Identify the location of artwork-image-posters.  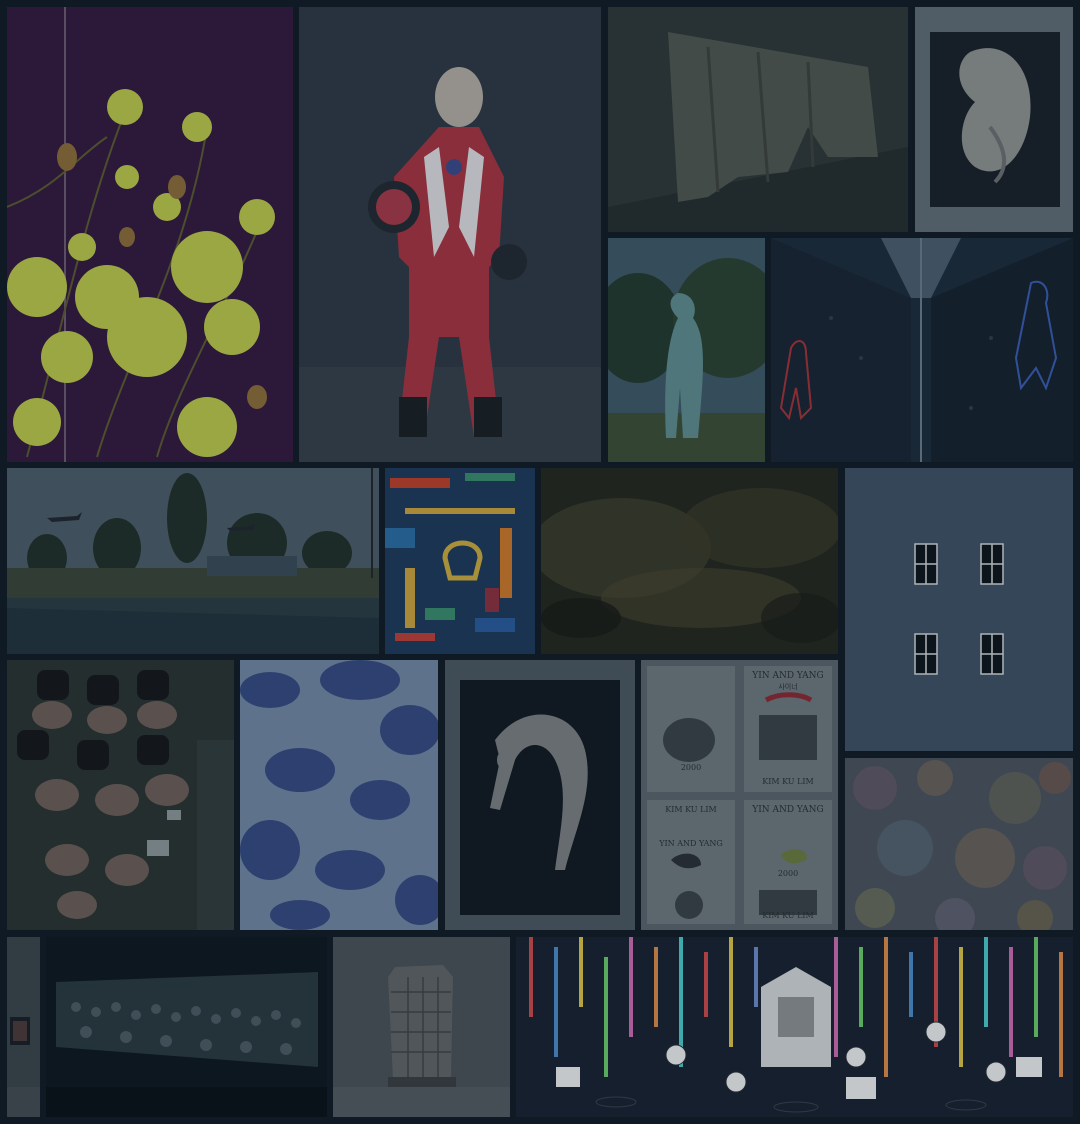
(739, 795).